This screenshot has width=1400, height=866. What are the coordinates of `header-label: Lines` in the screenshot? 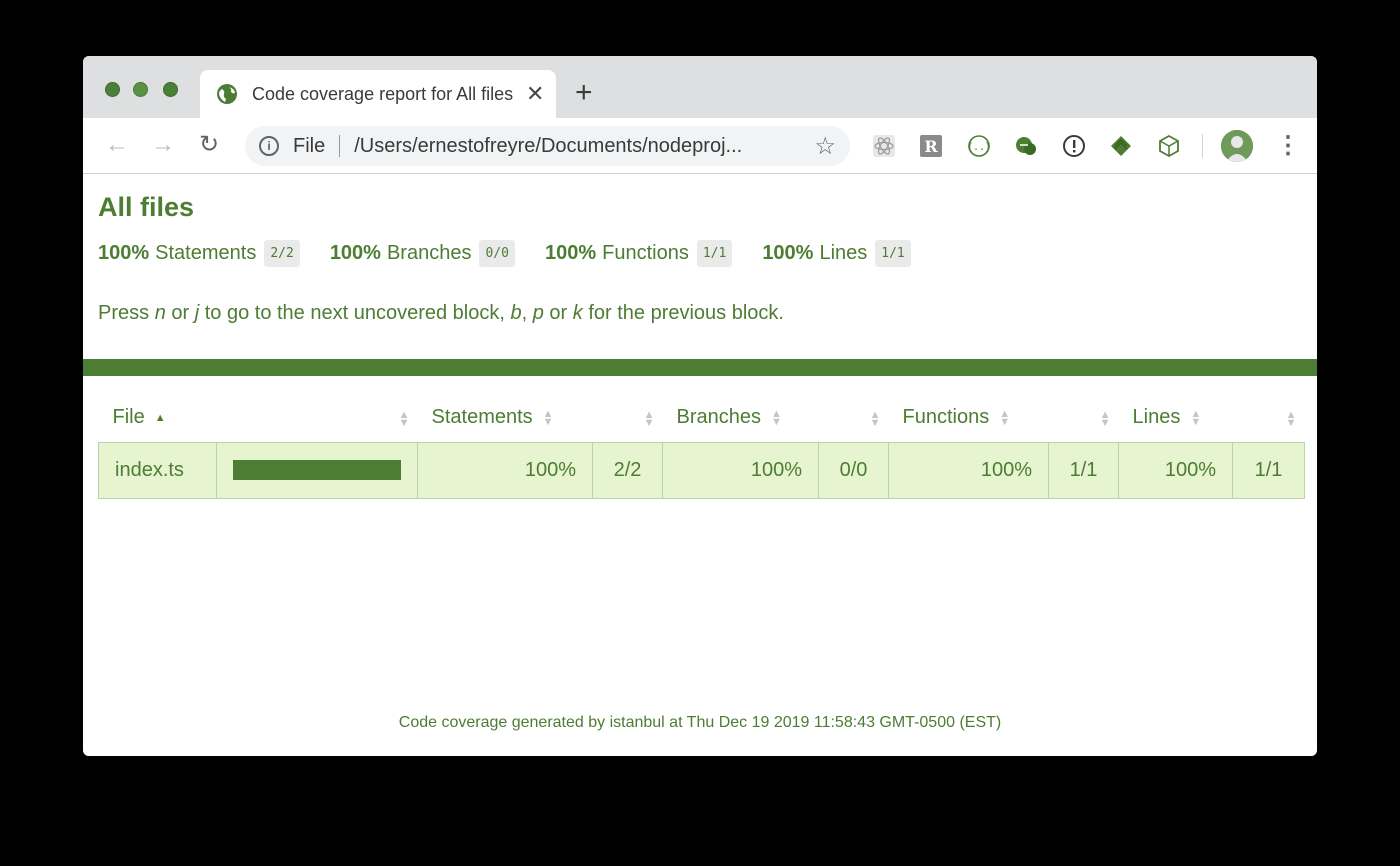 It's located at (1156, 417).